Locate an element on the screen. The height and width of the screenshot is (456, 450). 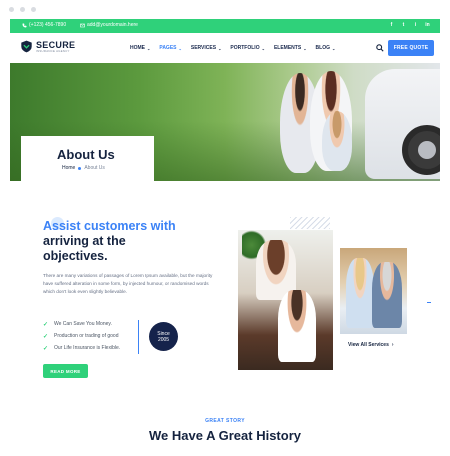
section-eyebrow: GREAT STORY is located at coordinates (225, 421).